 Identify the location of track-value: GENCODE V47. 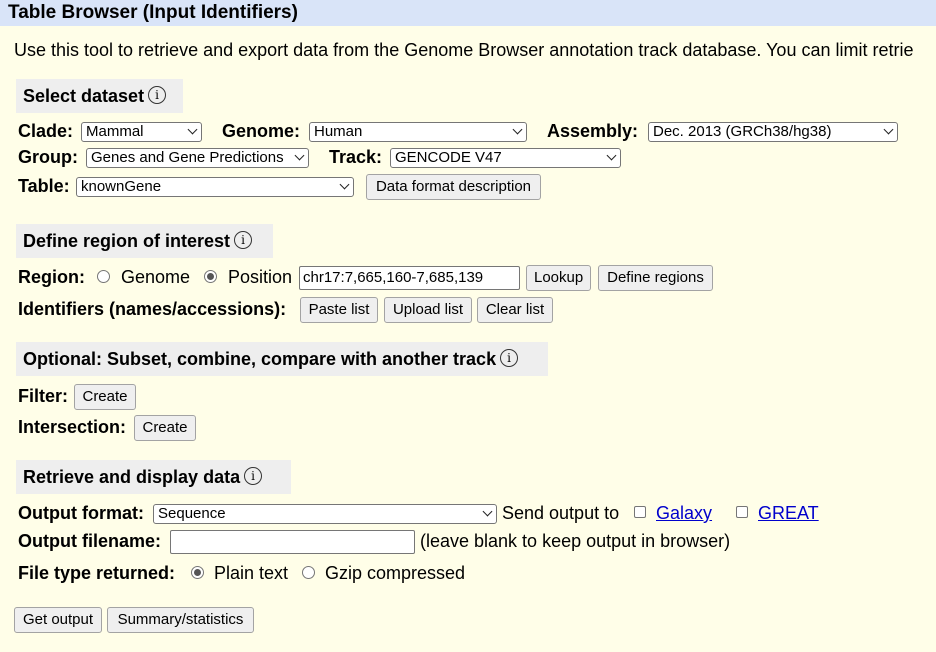
(448, 157).